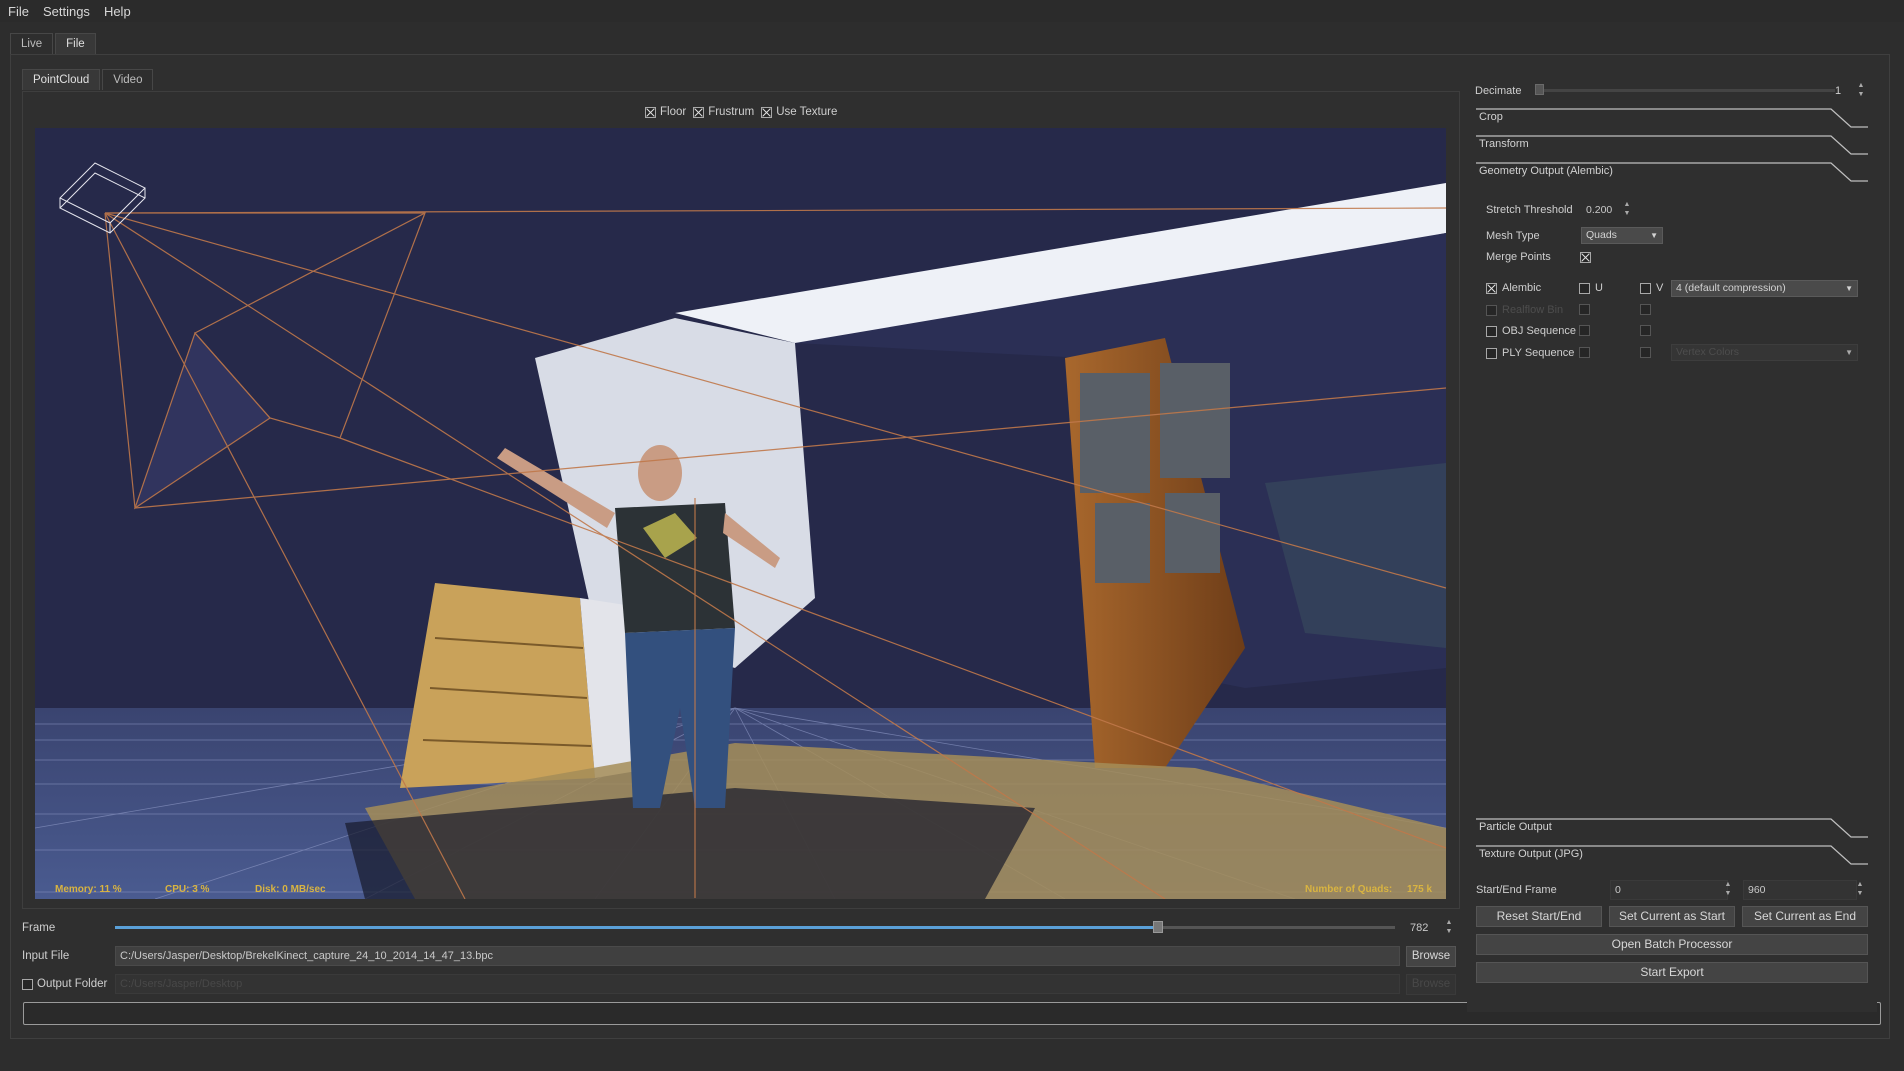 Image resolution: width=1904 pixels, height=1071 pixels. Describe the element at coordinates (1425, 928) in the screenshot. I see `frame-value-field: 782` at that location.